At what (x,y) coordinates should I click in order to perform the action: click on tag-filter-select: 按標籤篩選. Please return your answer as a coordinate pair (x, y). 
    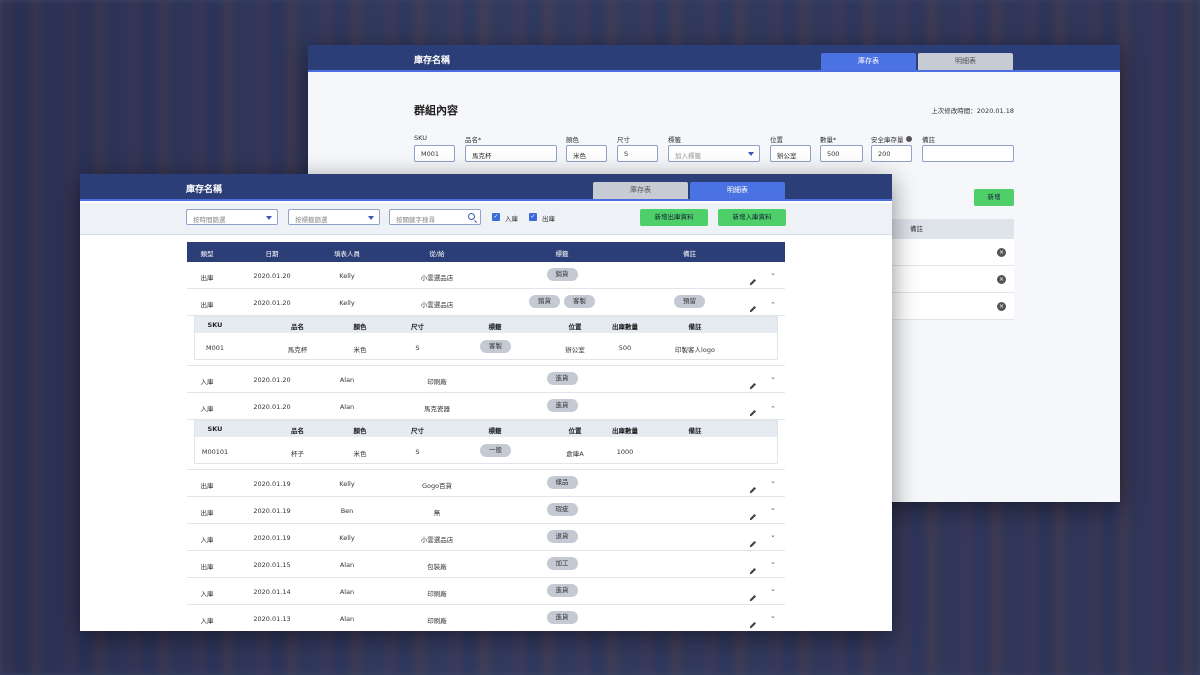
    Looking at the image, I should click on (334, 217).